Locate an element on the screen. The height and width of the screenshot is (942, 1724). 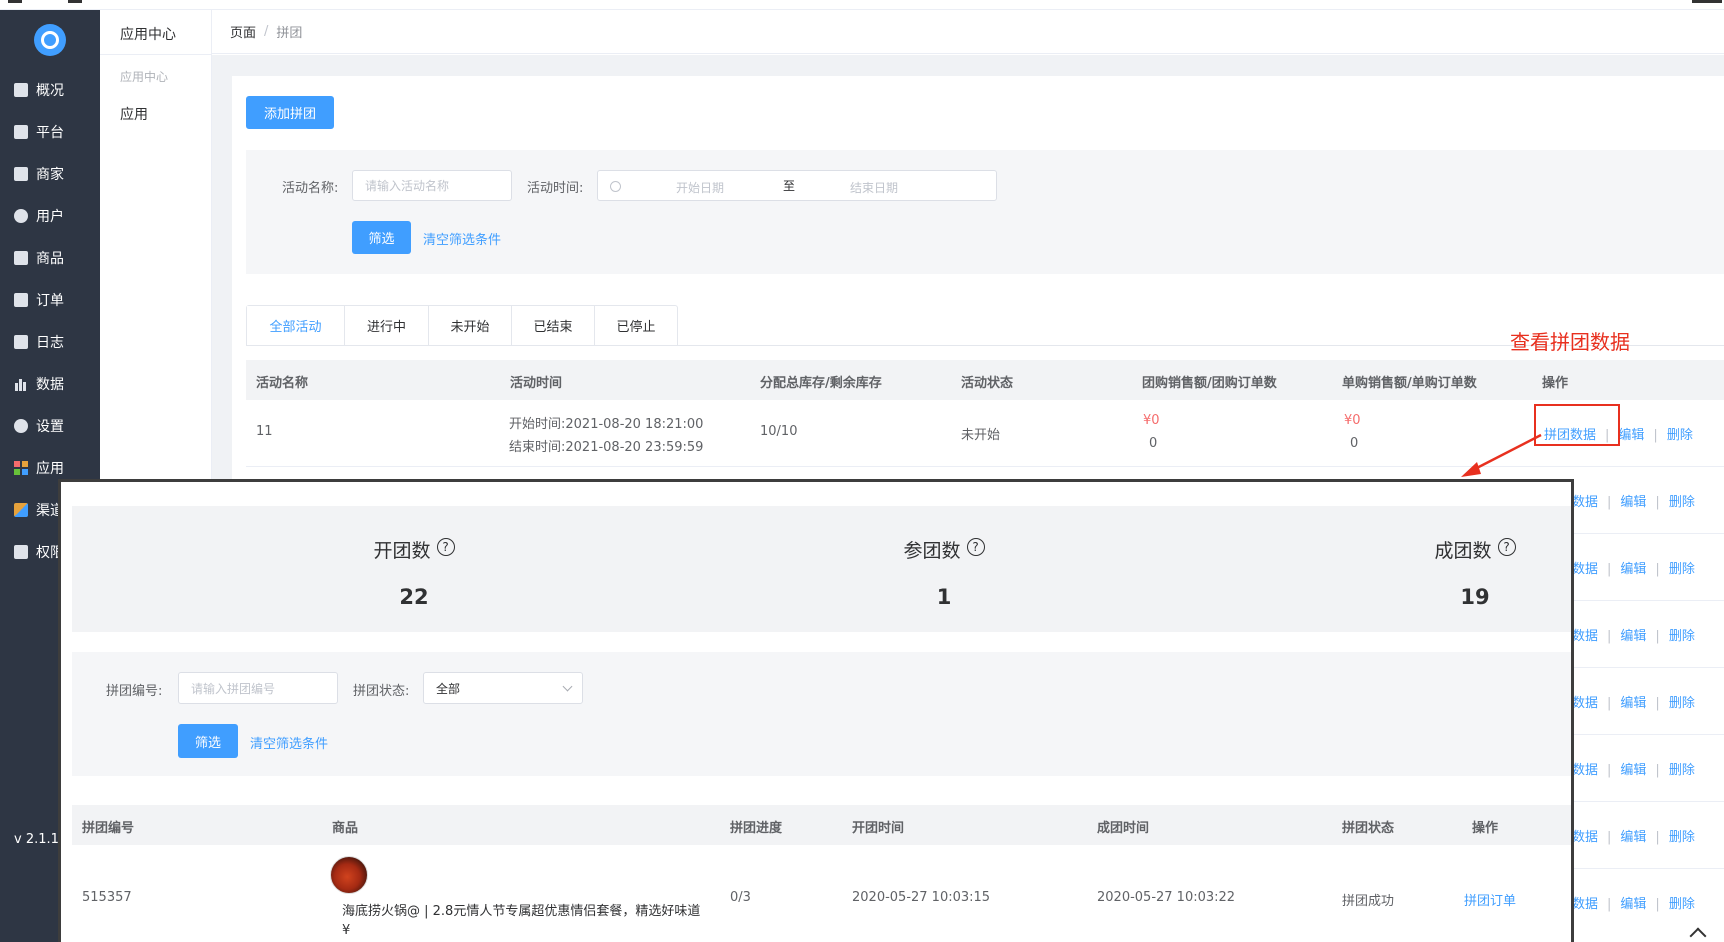
column-header: 拼团状态 is located at coordinates (1368, 828).